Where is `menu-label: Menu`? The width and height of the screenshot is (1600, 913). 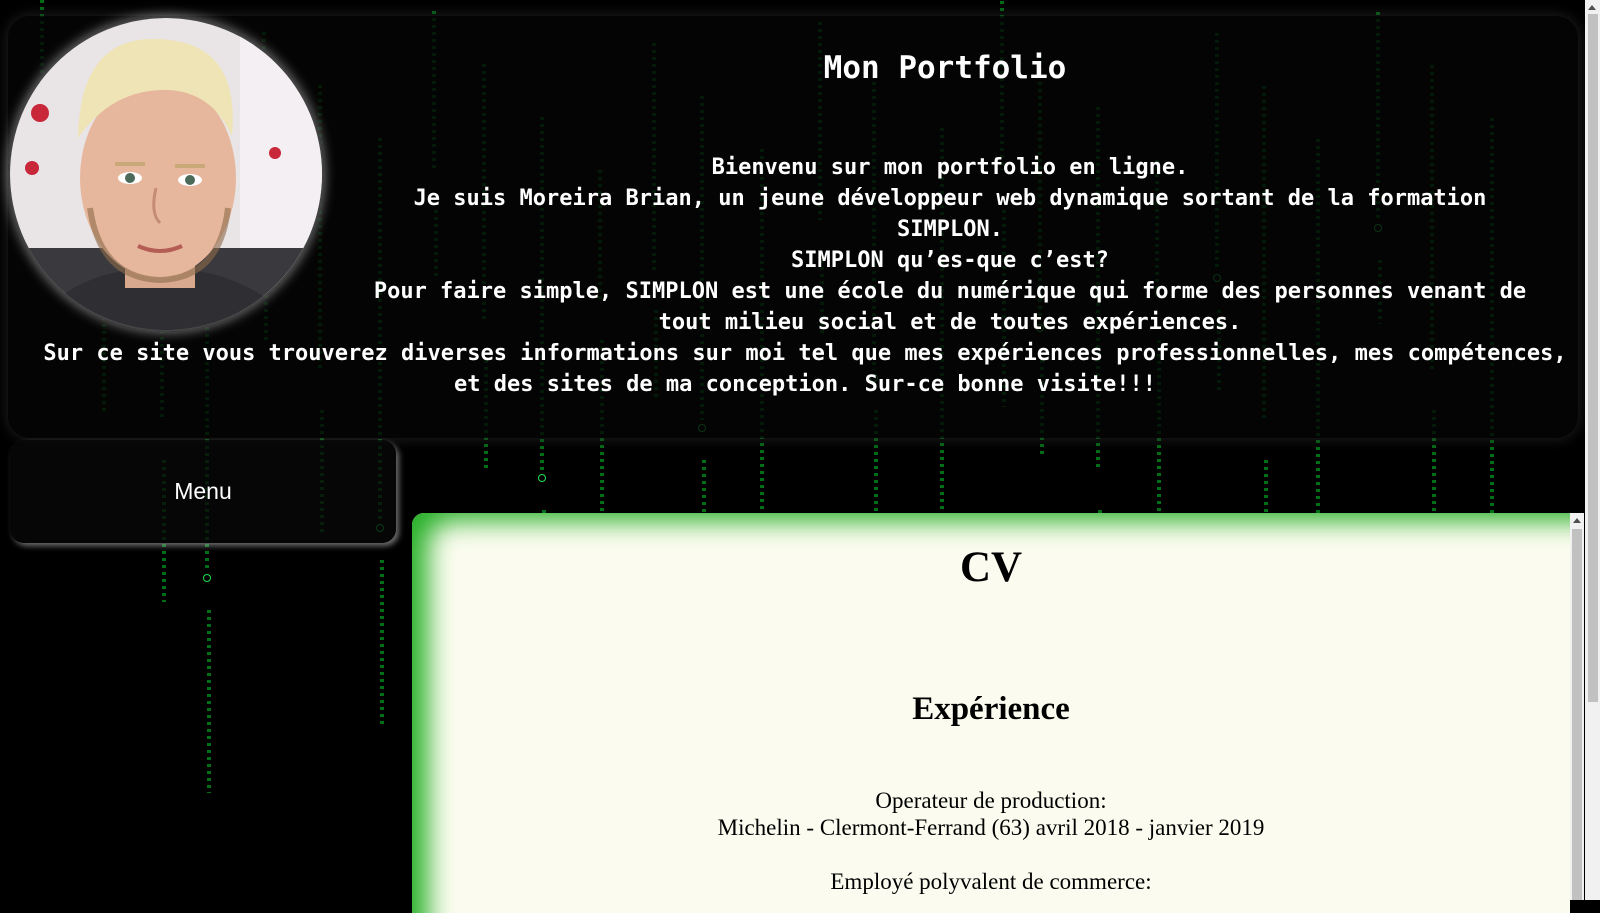
menu-label: Menu is located at coordinates (203, 491).